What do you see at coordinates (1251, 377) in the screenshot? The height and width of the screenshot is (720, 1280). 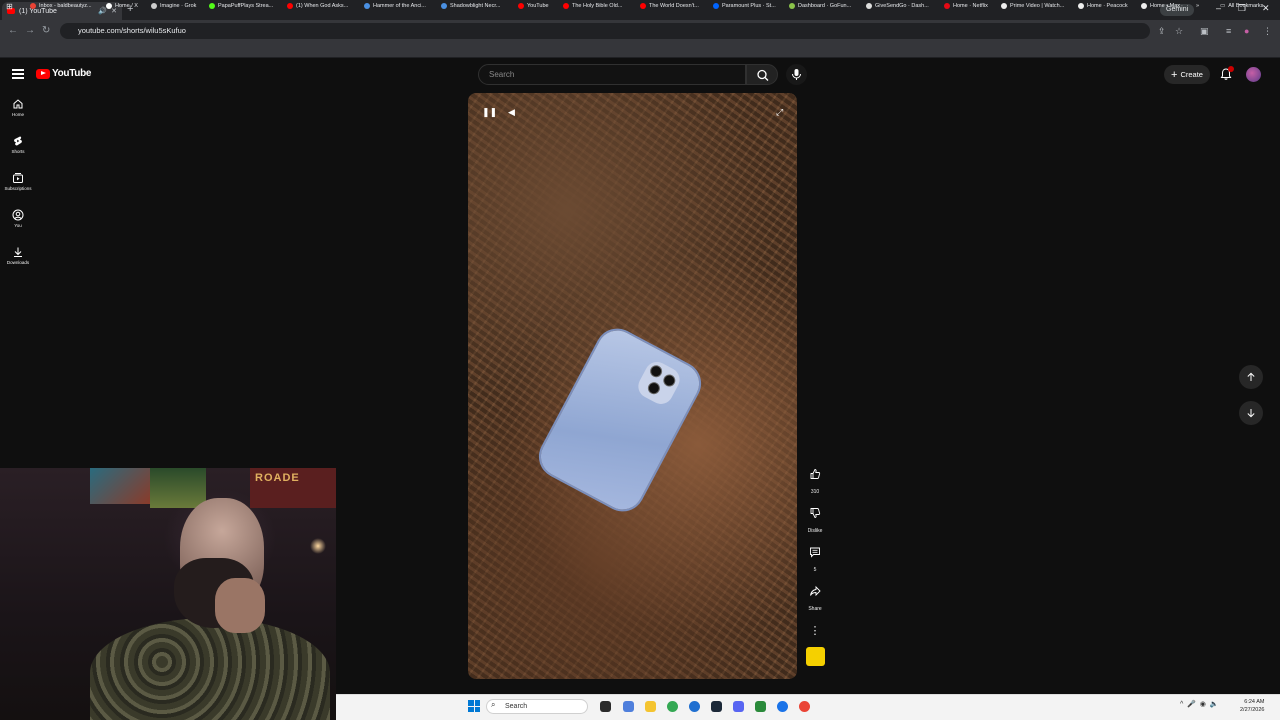 I see `previous-short-button` at bounding box center [1251, 377].